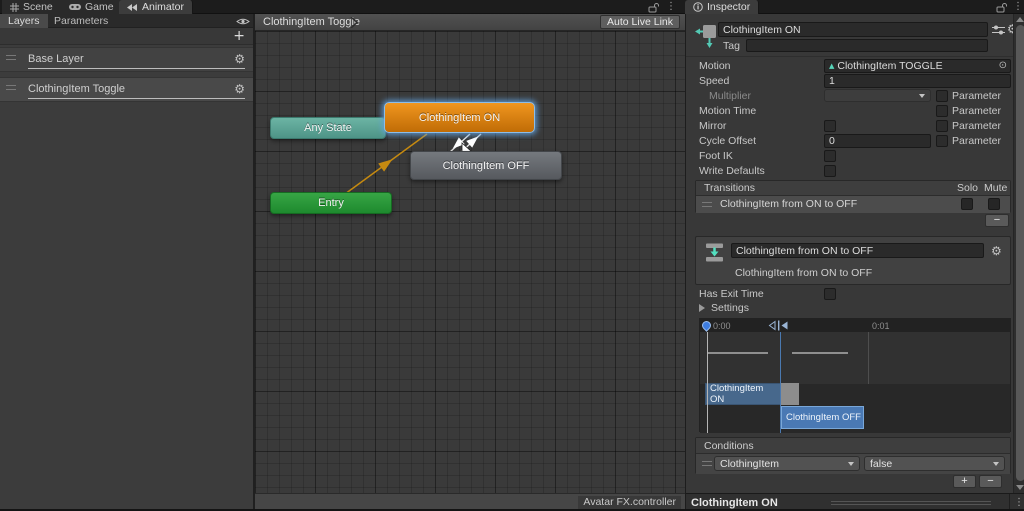 This screenshot has width=1024, height=511. Describe the element at coordinates (830, 156) in the screenshot. I see `foot-ik-checkbox` at that location.